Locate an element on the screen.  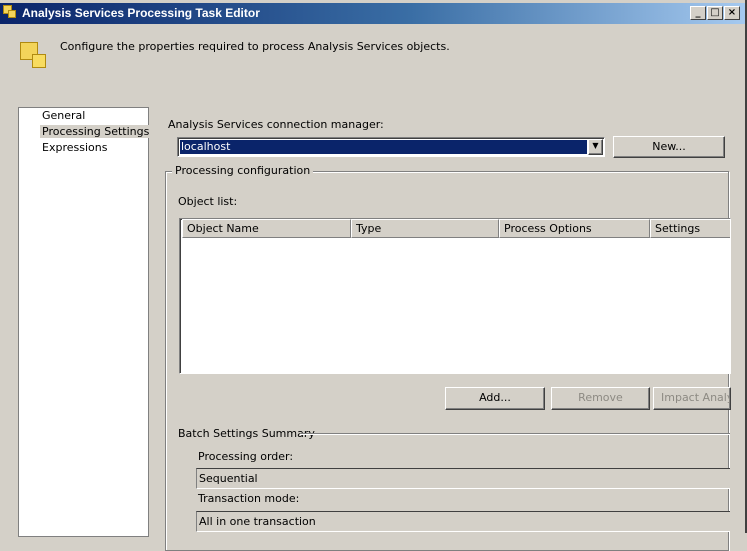
close-button: × is located at coordinates (732, 13).